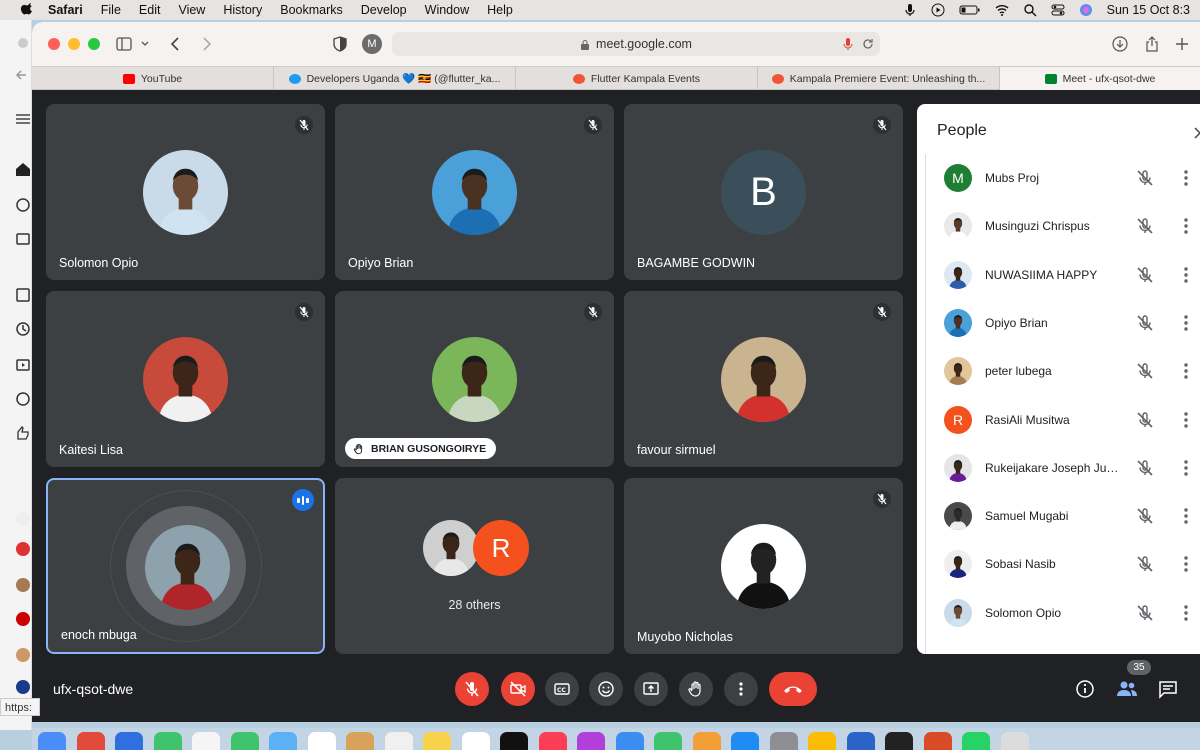 The image size is (1200, 750). Describe the element at coordinates (321, 741) in the screenshot. I see `facetime-icon` at that location.